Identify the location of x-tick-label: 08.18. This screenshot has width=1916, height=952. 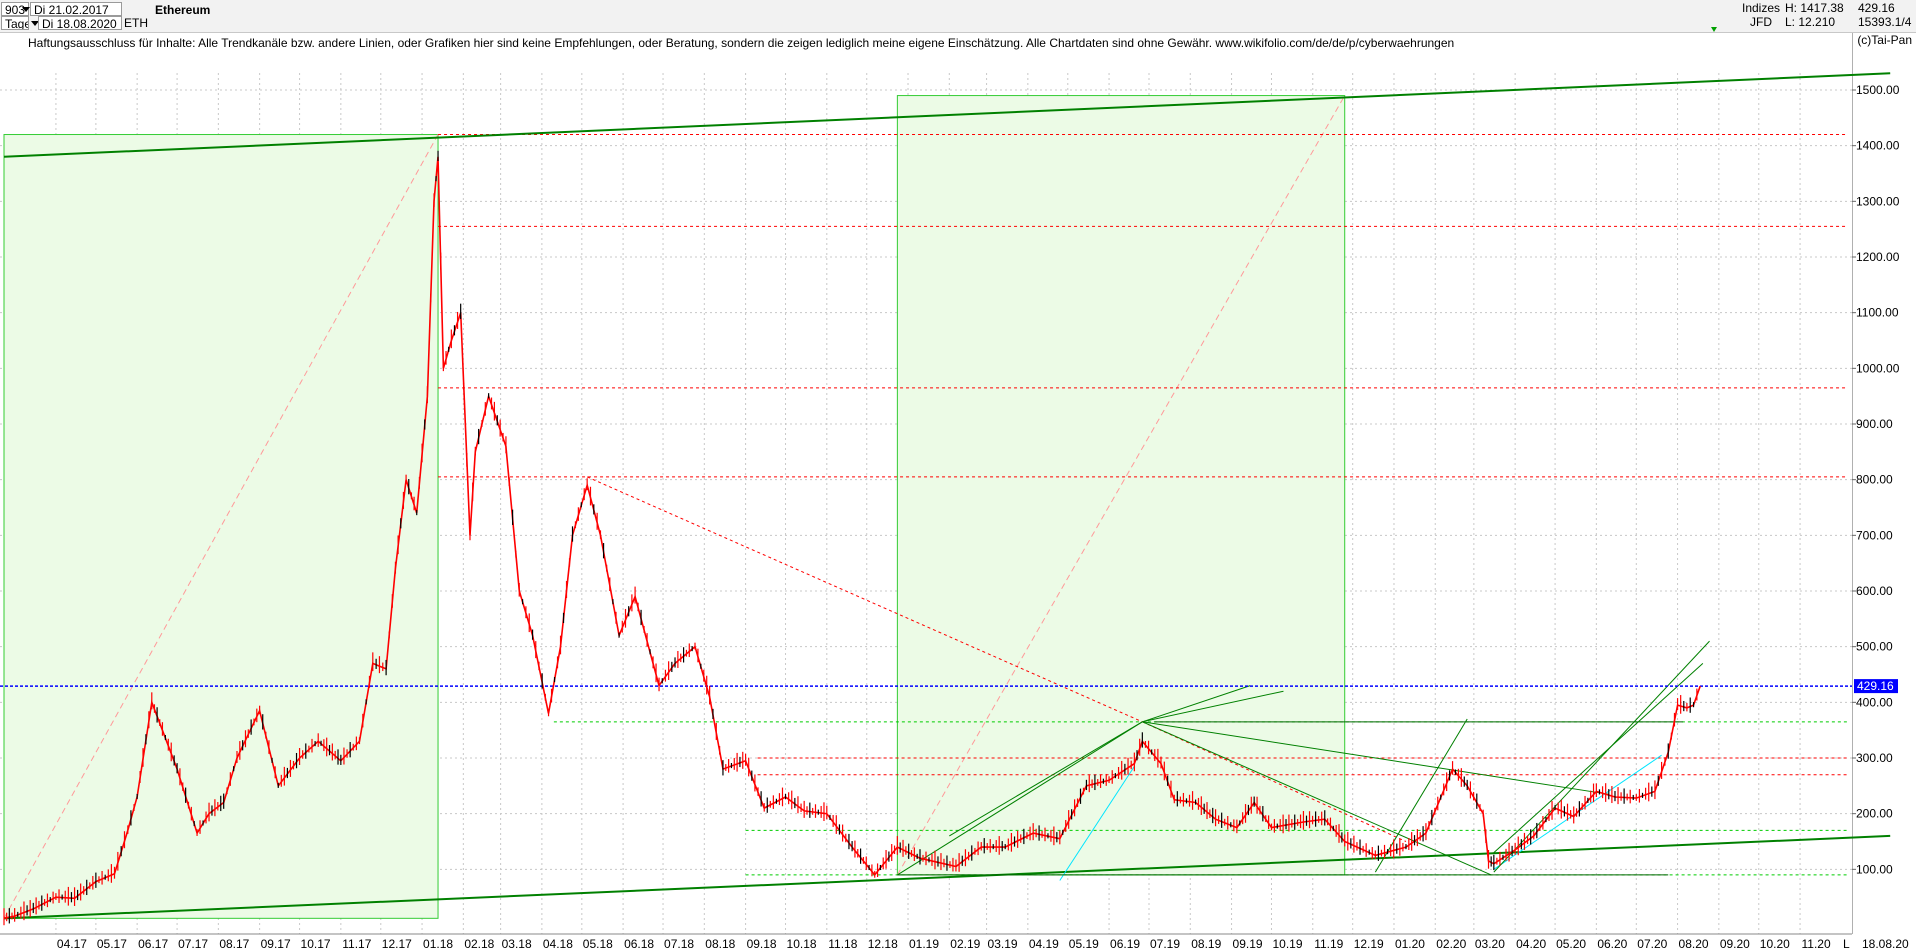
(720, 944).